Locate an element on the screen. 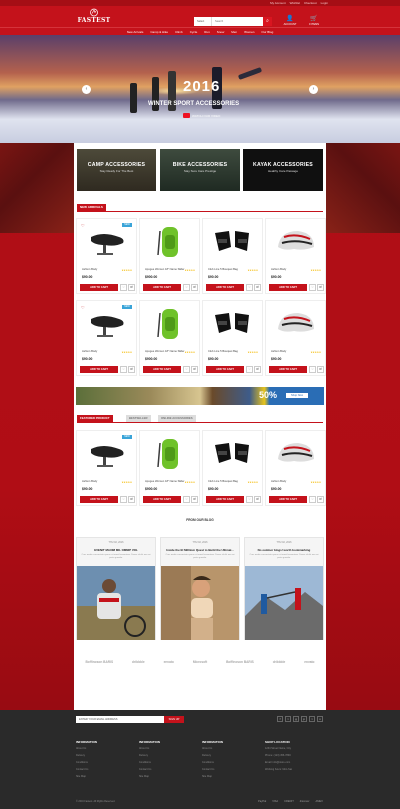  google-plus-icon: g is located at coordinates (296, 719).